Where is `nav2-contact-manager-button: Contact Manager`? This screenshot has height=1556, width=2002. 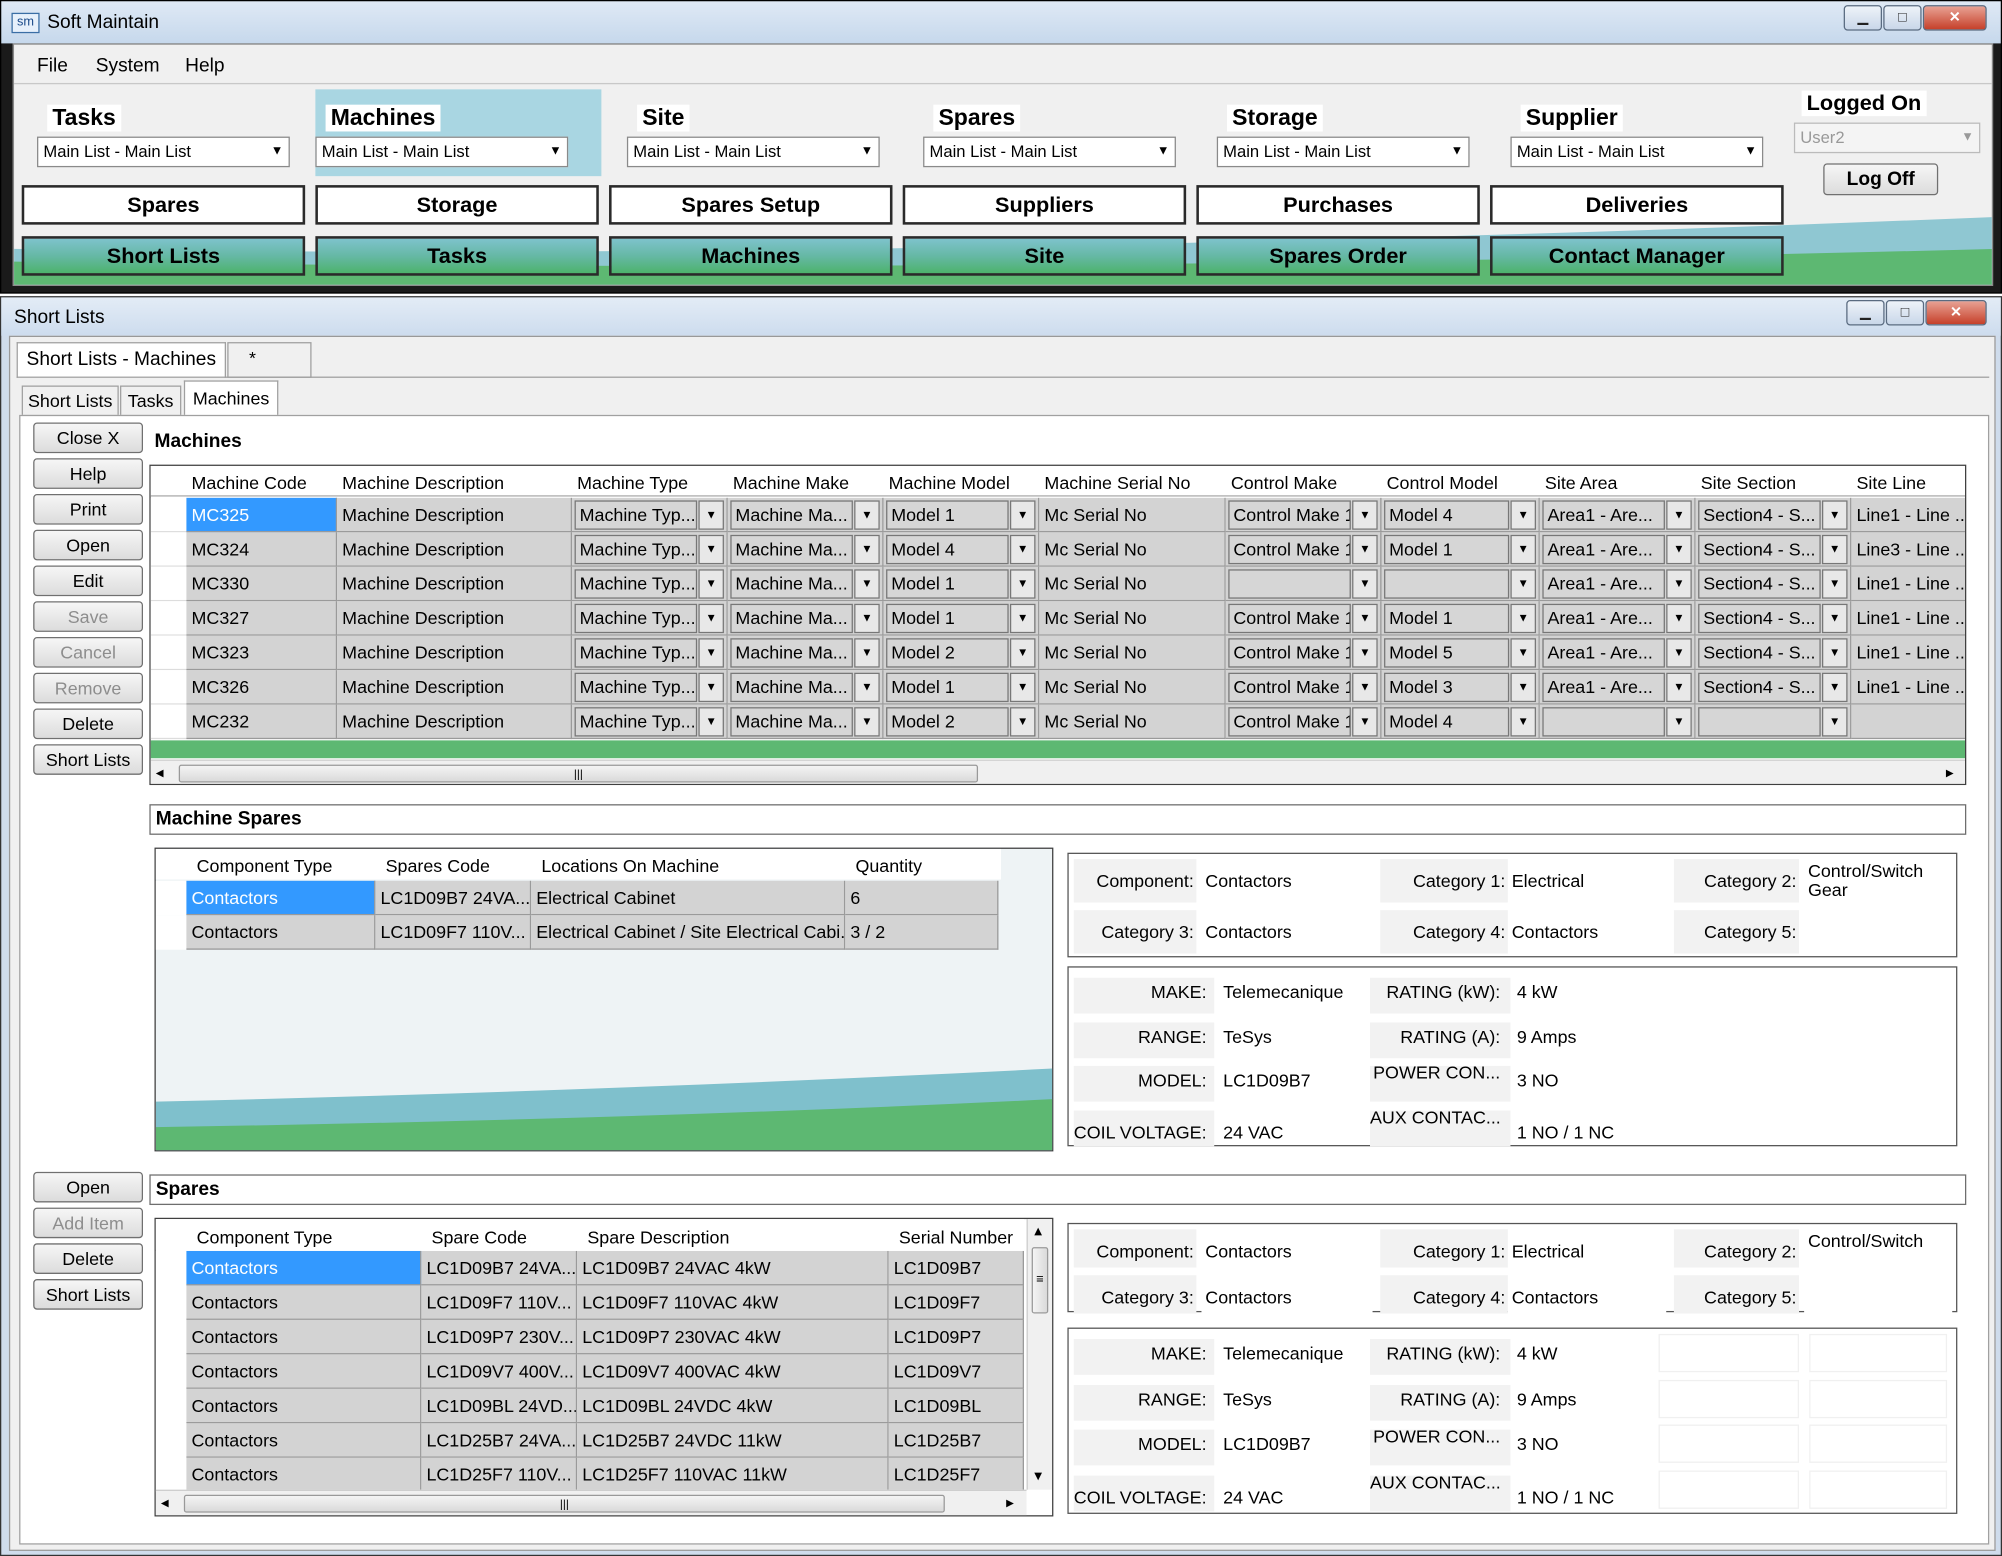 nav2-contact-manager-button: Contact Manager is located at coordinates (1637, 256).